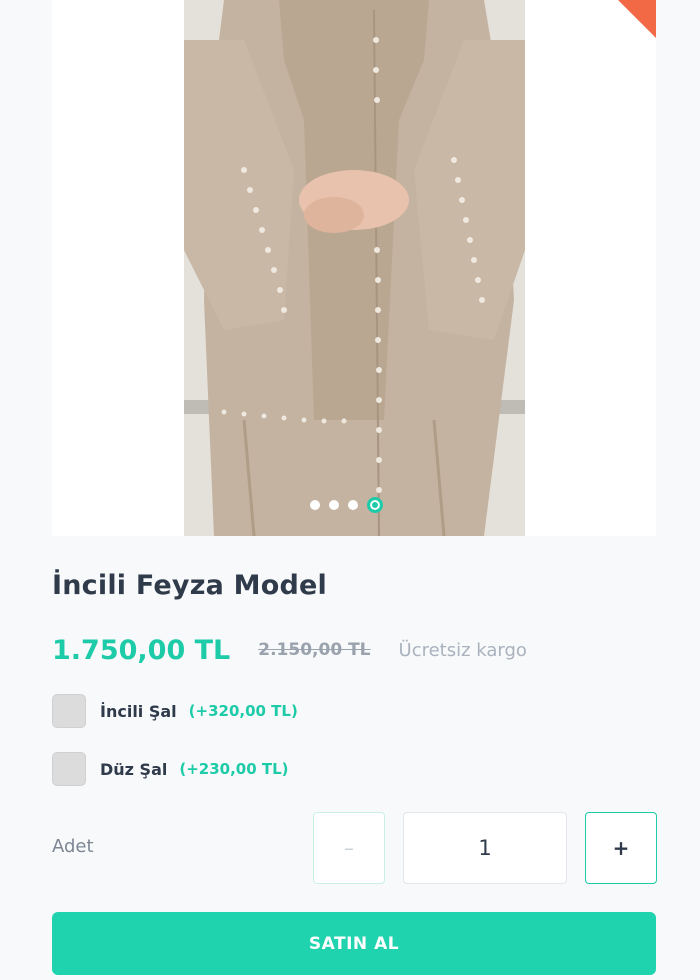 This screenshot has width=700, height=980. Describe the element at coordinates (621, 848) in the screenshot. I see `quantity-increase-button: +` at that location.